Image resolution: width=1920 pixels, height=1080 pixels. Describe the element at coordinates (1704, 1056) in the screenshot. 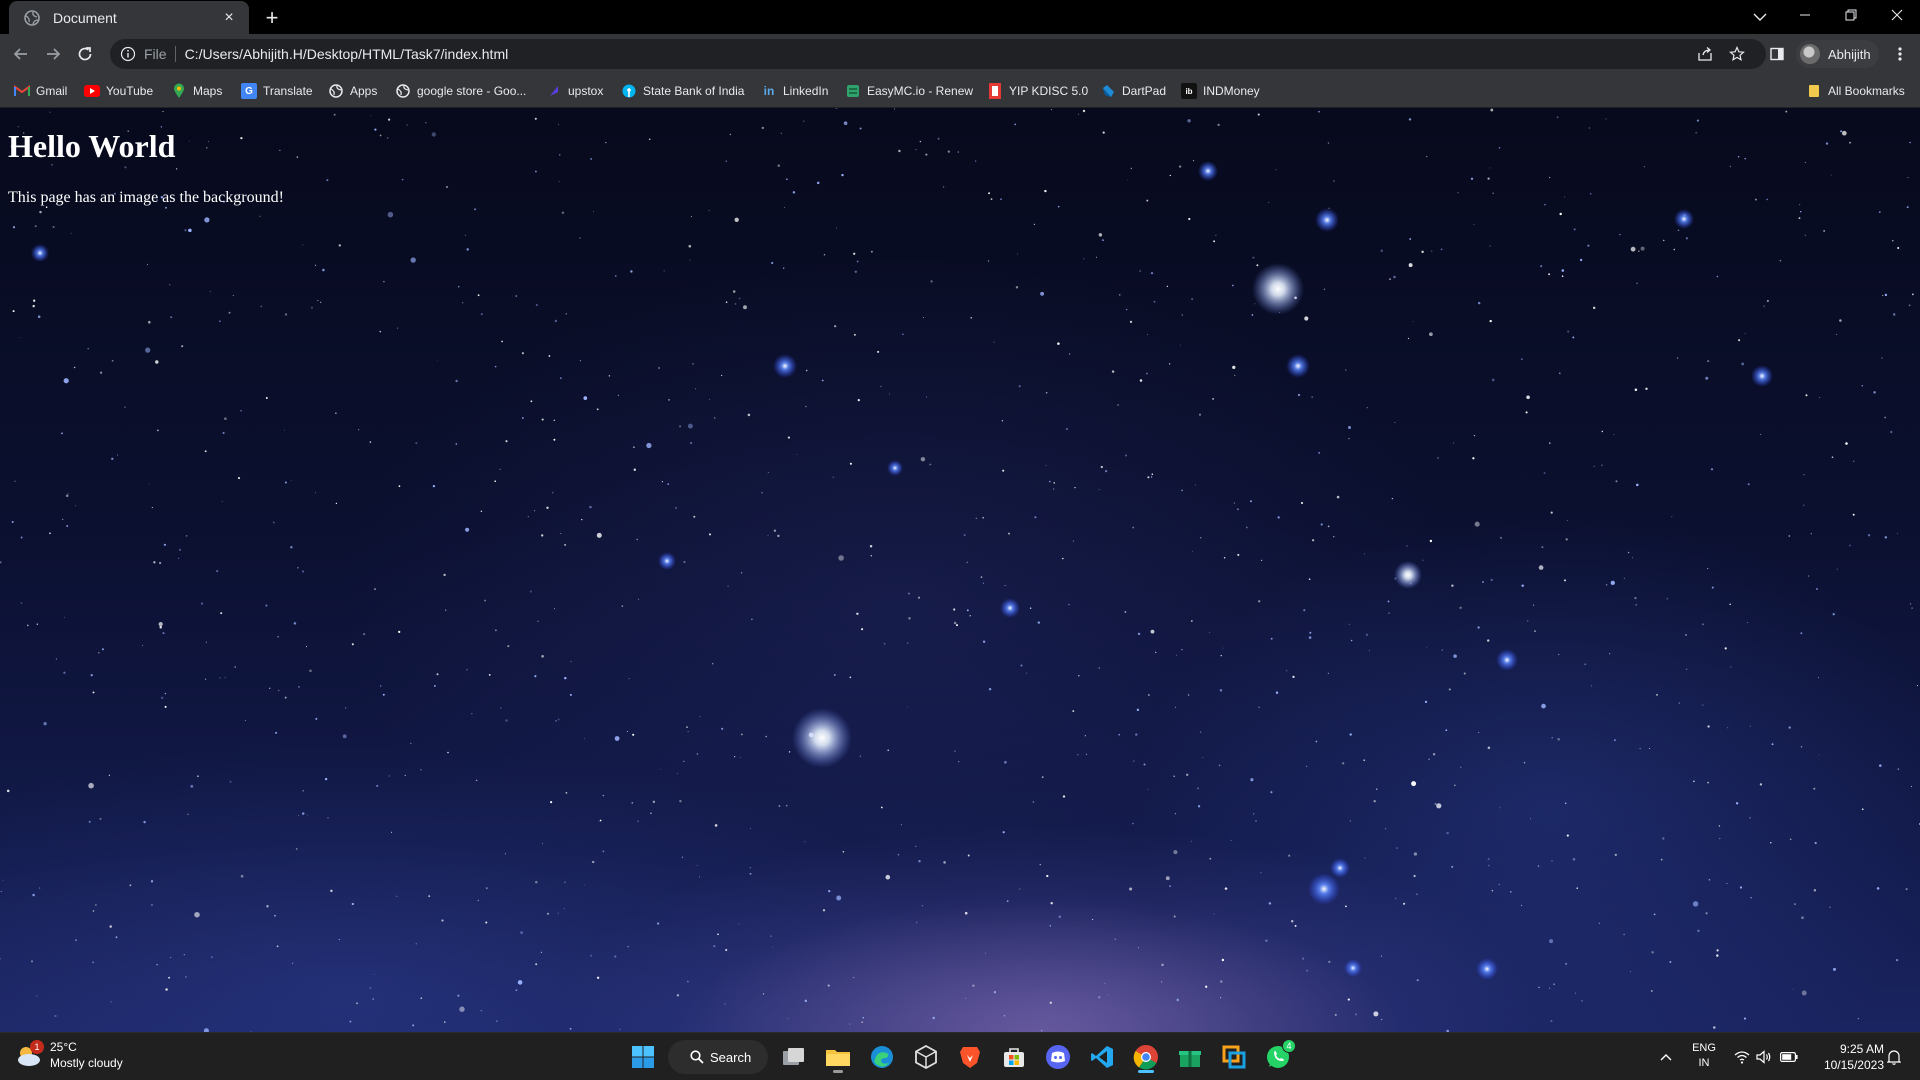

I see `language-indicator: ENG IN` at that location.